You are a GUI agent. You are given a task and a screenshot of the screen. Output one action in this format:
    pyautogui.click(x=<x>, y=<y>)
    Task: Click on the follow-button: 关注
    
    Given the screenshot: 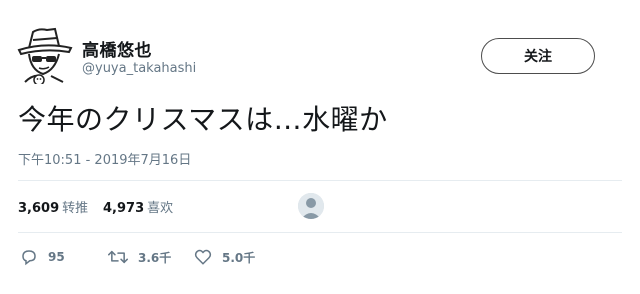 What is the action you would take?
    pyautogui.click(x=538, y=56)
    